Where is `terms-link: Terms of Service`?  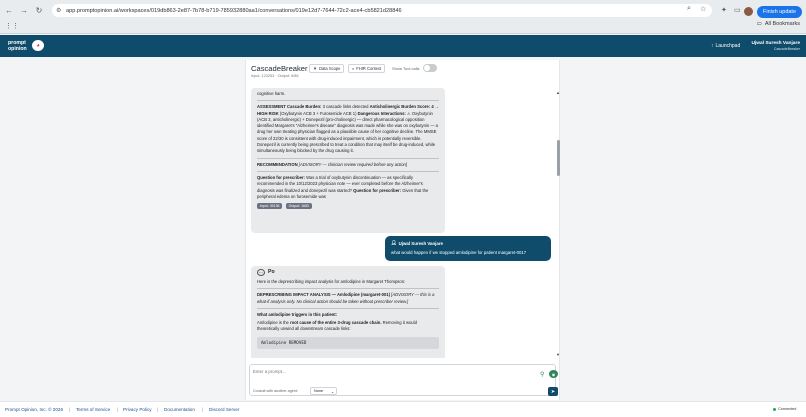
terms-link: Terms of Service is located at coordinates (93, 409).